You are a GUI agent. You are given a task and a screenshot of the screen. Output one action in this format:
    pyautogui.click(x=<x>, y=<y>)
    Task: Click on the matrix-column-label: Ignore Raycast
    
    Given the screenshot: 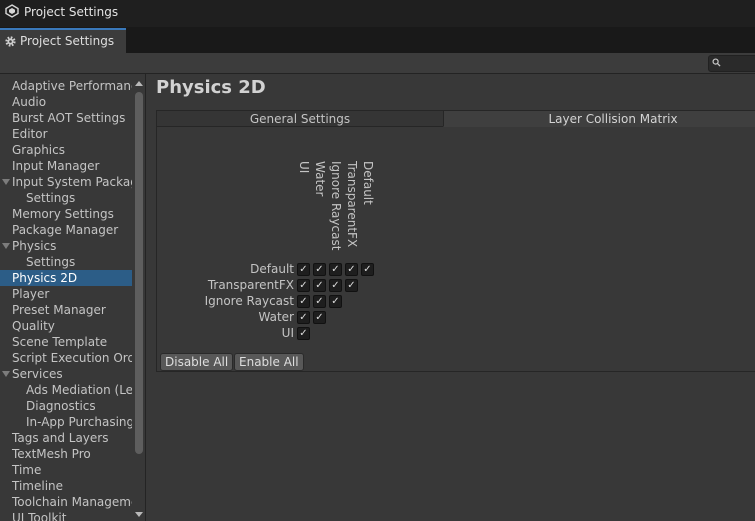 What is the action you would take?
    pyautogui.click(x=336, y=206)
    